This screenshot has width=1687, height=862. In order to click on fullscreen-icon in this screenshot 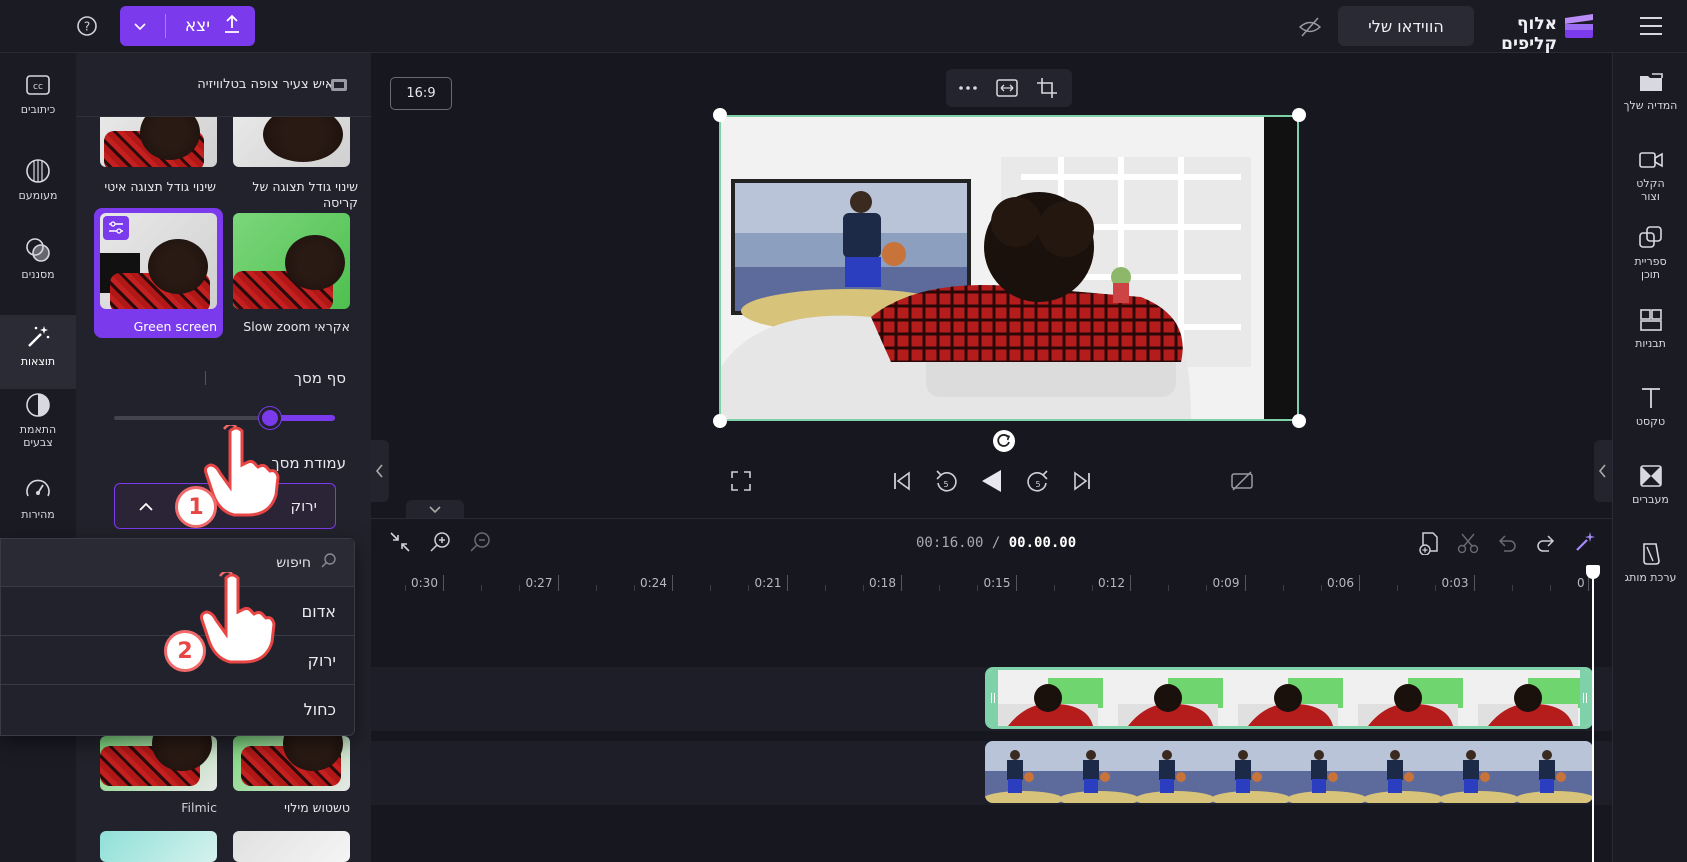, I will do `click(741, 481)`.